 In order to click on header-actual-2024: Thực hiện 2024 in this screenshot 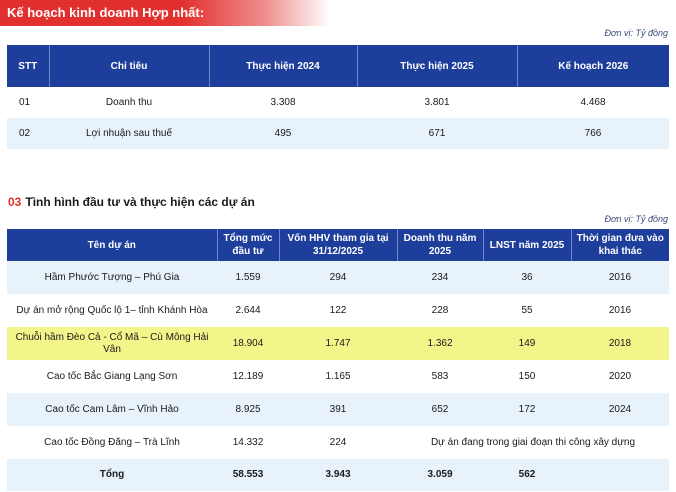, I will do `click(283, 66)`.